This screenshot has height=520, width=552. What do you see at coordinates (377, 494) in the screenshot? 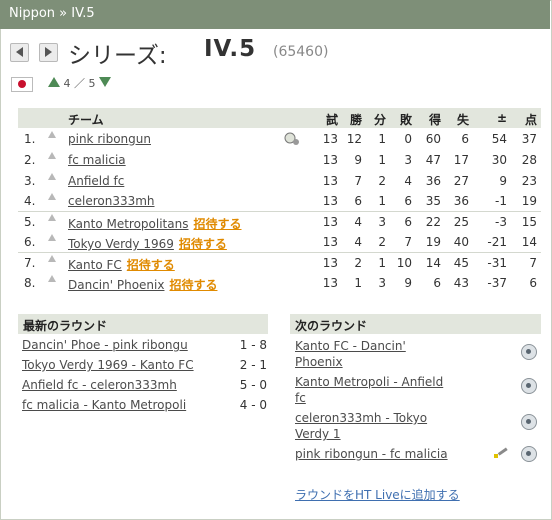
I see `add-to-ht-live-link: ラウンドをHT Liveに追加する` at bounding box center [377, 494].